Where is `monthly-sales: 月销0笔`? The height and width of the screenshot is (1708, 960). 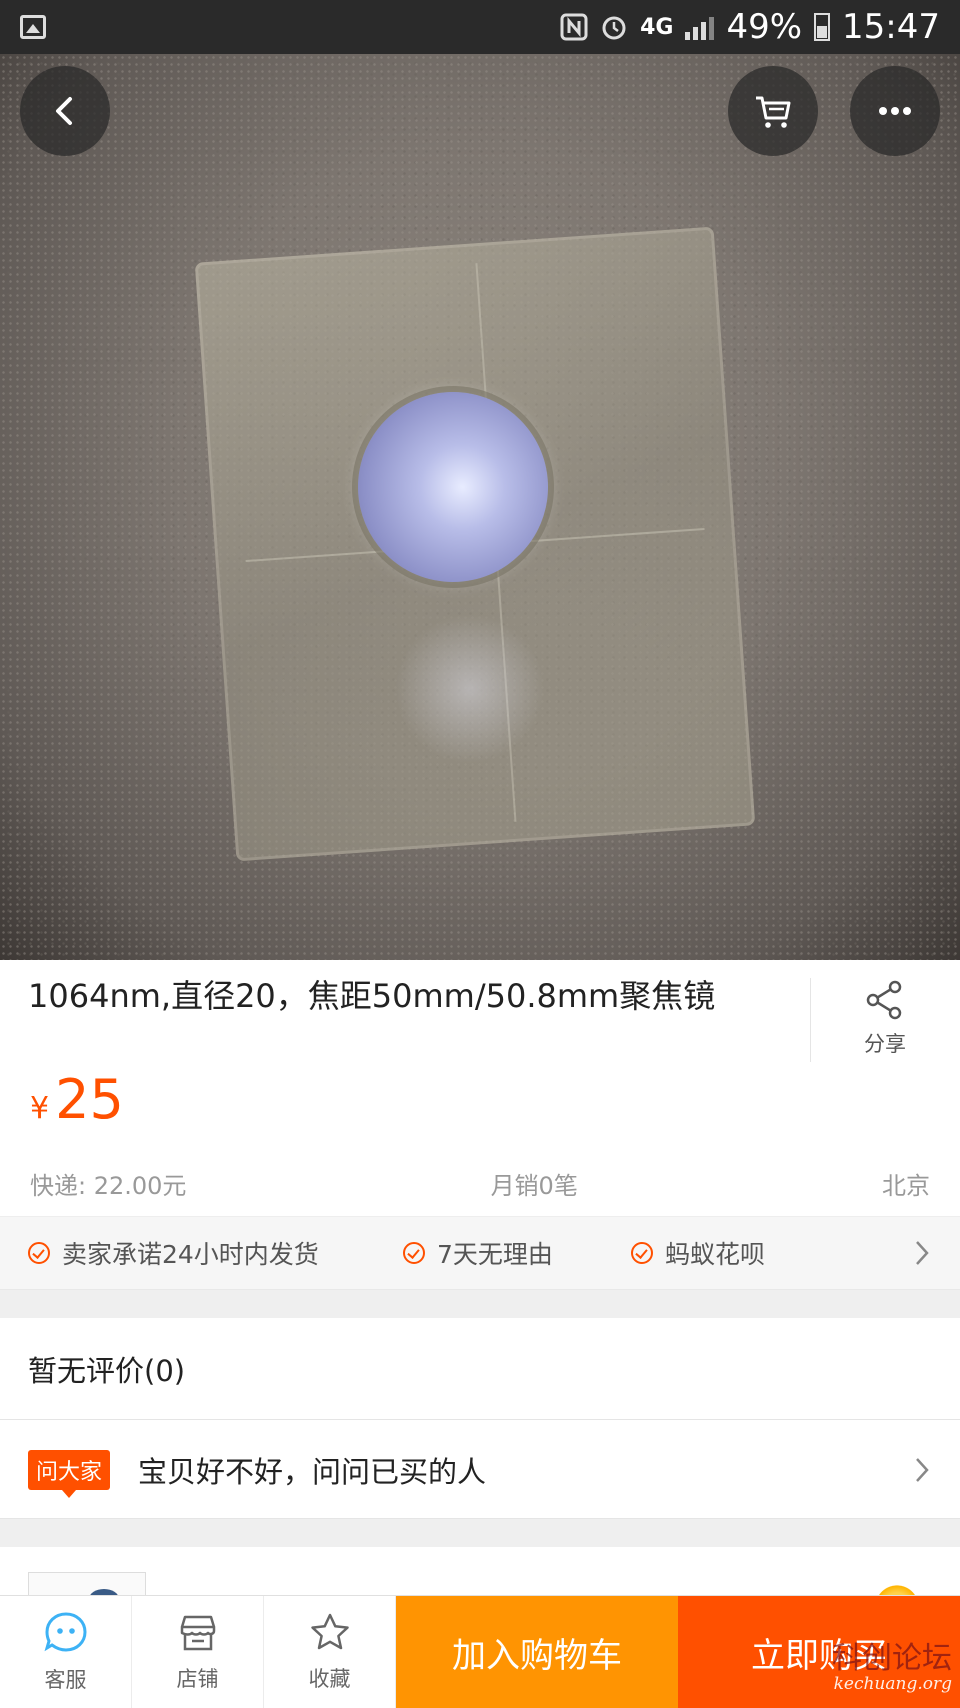
monthly-sales: 月销0笔 is located at coordinates (534, 1186).